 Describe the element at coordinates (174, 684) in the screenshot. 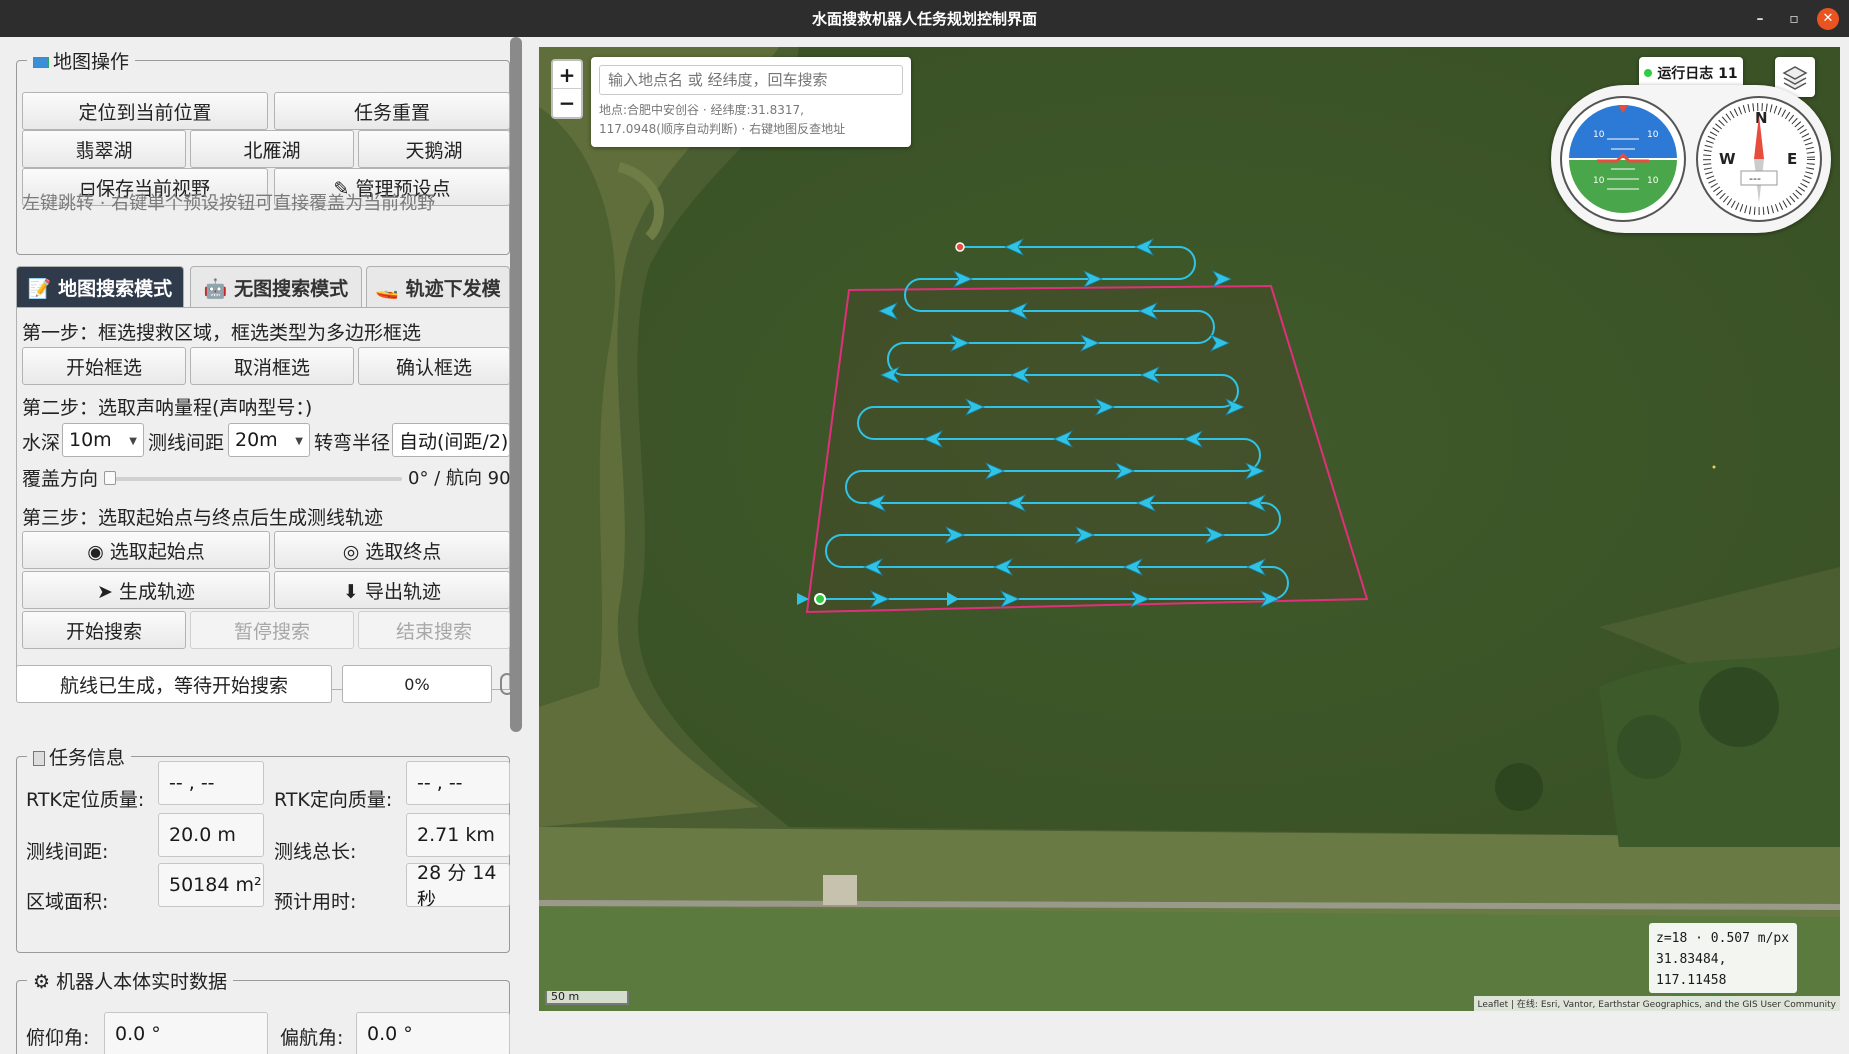

I see `status-message: 航线已生成，等待开始搜索` at that location.